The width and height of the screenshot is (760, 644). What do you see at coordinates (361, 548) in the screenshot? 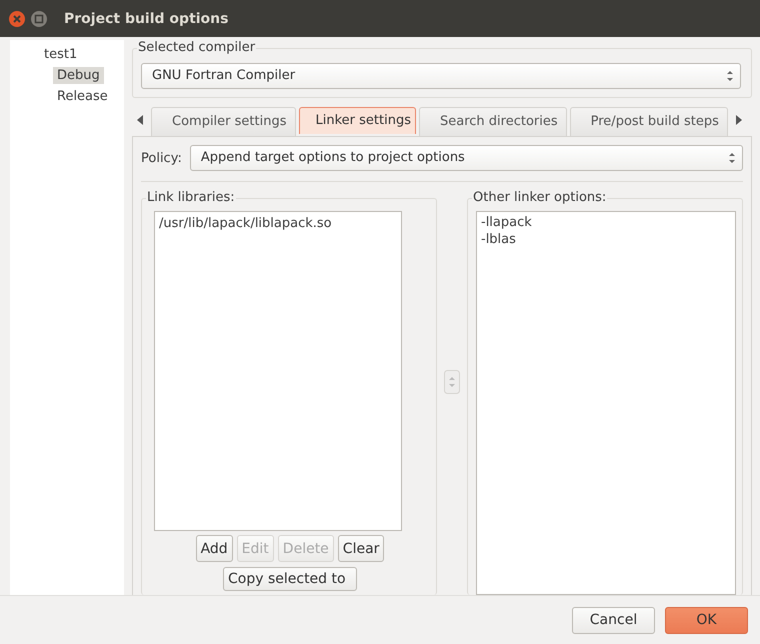
I see `list-button: Clear` at bounding box center [361, 548].